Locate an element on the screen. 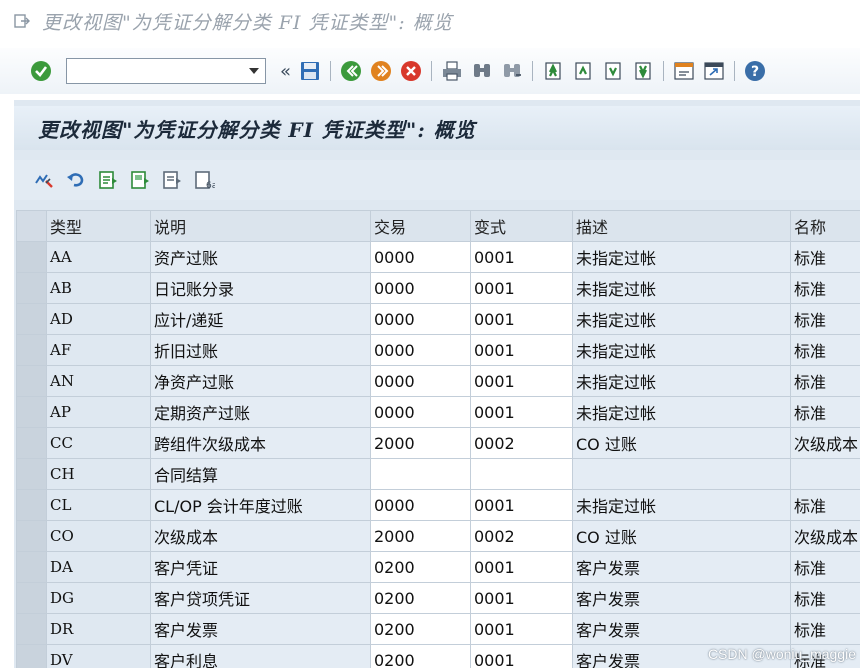  double-chevron-icon: « is located at coordinates (285, 71).